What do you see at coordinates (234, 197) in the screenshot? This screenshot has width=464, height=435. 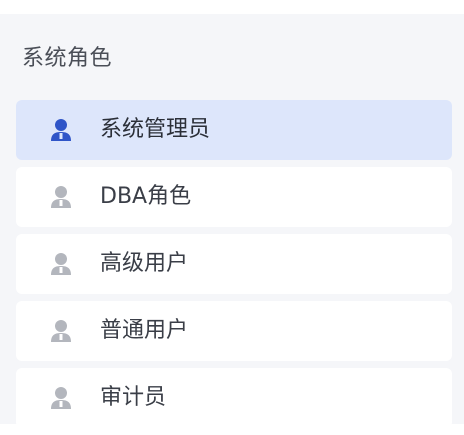 I see `role-item-dba: DBA角色` at bounding box center [234, 197].